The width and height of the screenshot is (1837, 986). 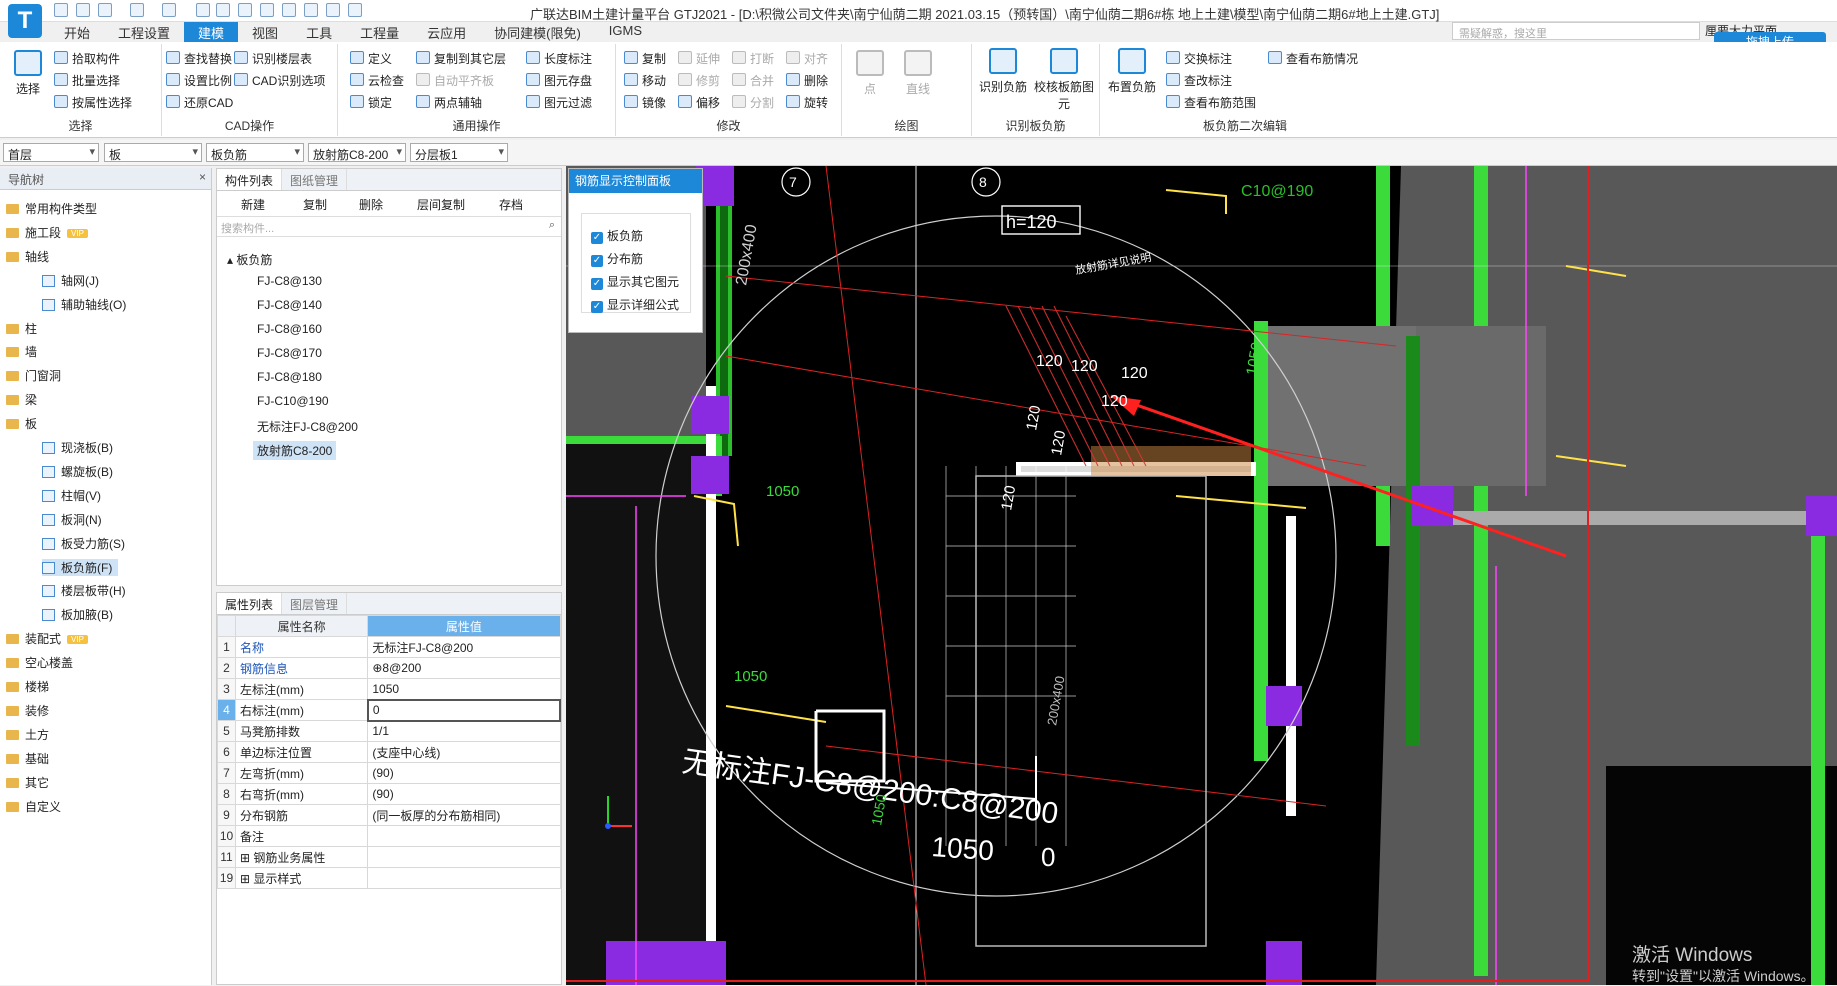 I want to click on two-point-axis-button: 两点辅轴, so click(x=449, y=102).